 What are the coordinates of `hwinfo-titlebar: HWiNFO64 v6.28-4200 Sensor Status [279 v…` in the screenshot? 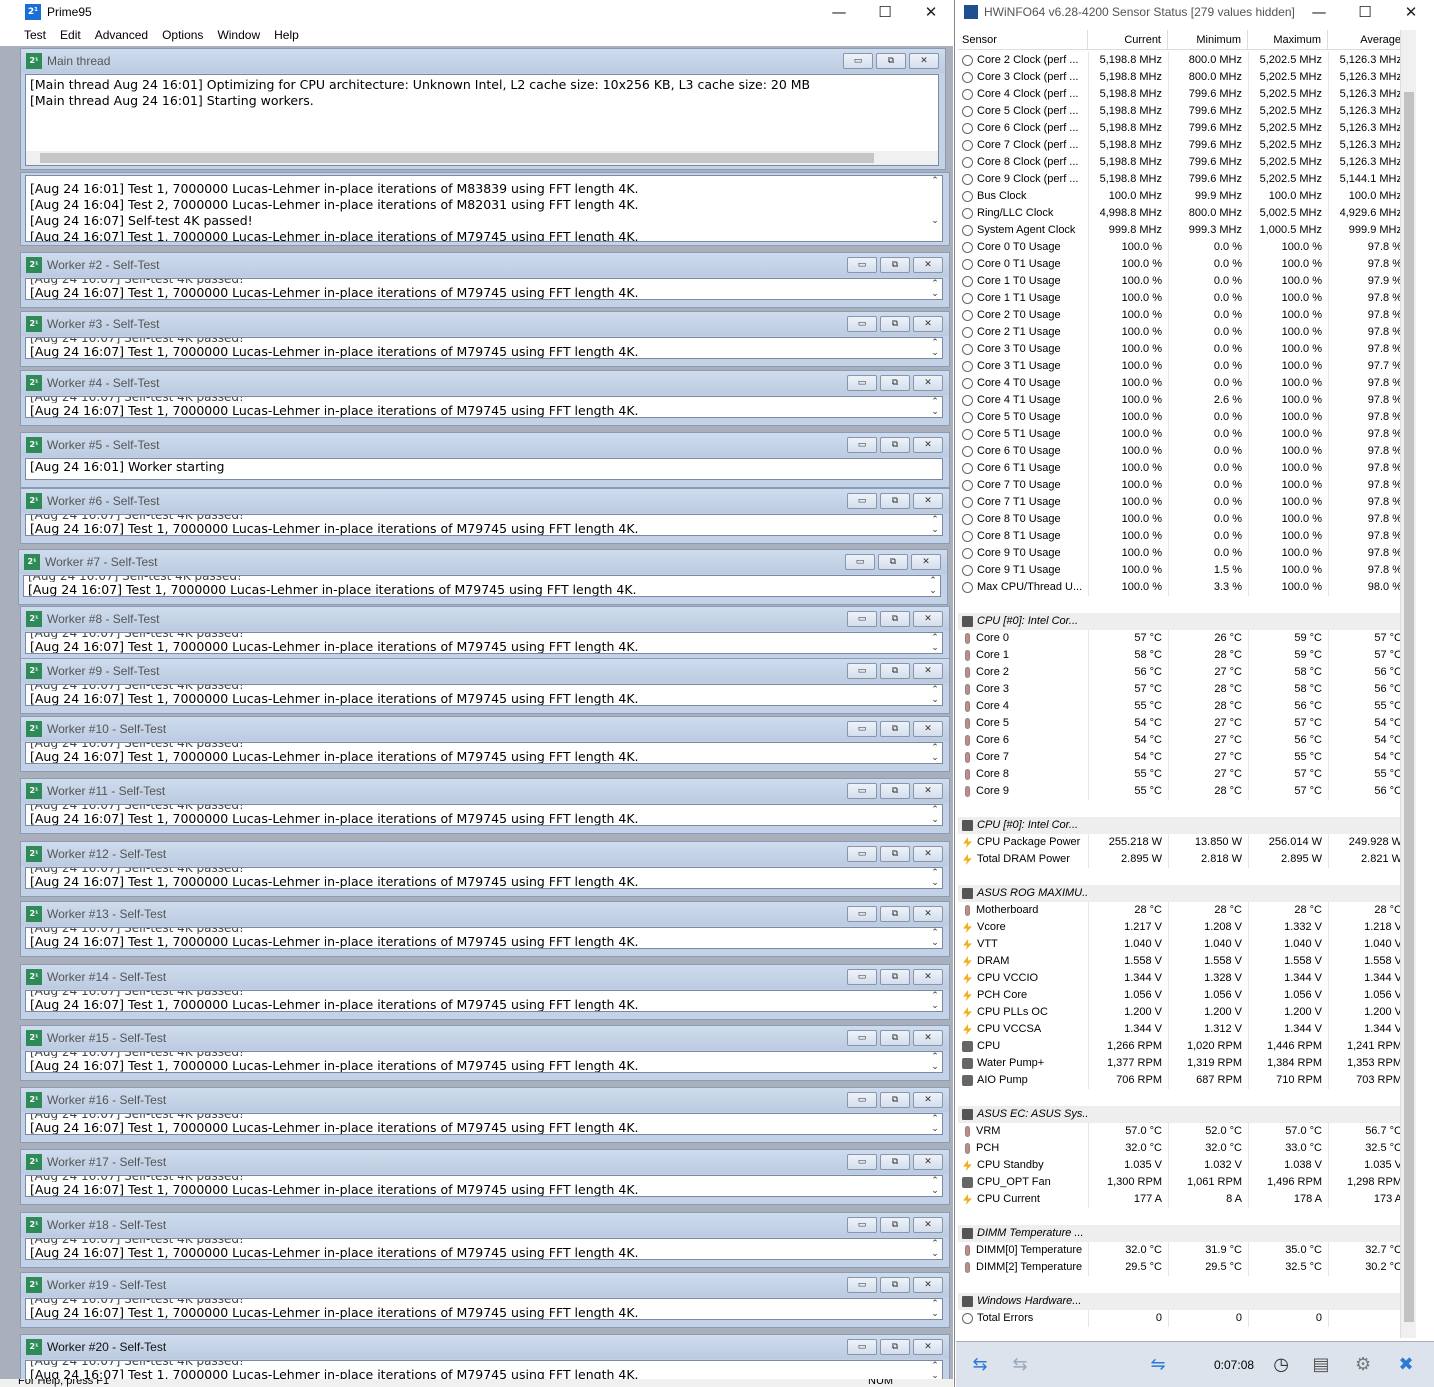 It's located at (1195, 12).